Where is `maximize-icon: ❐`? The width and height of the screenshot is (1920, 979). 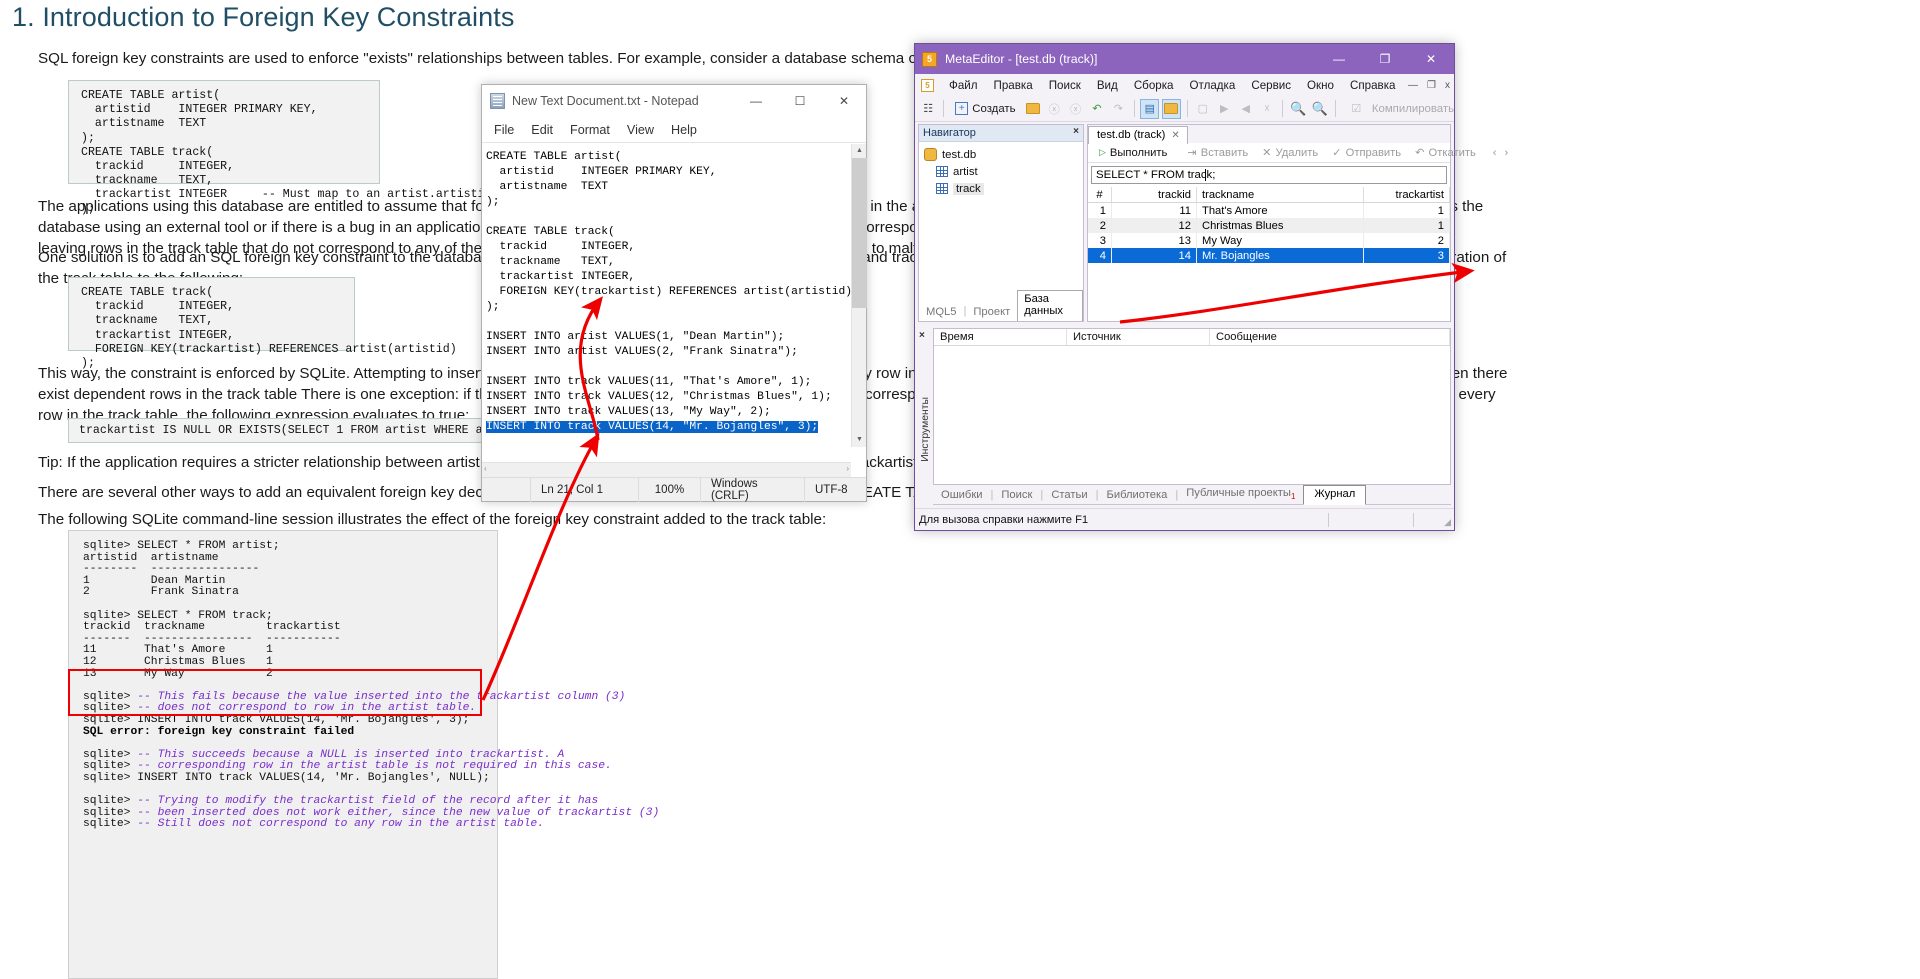
maximize-icon: ❐ is located at coordinates (1385, 59).